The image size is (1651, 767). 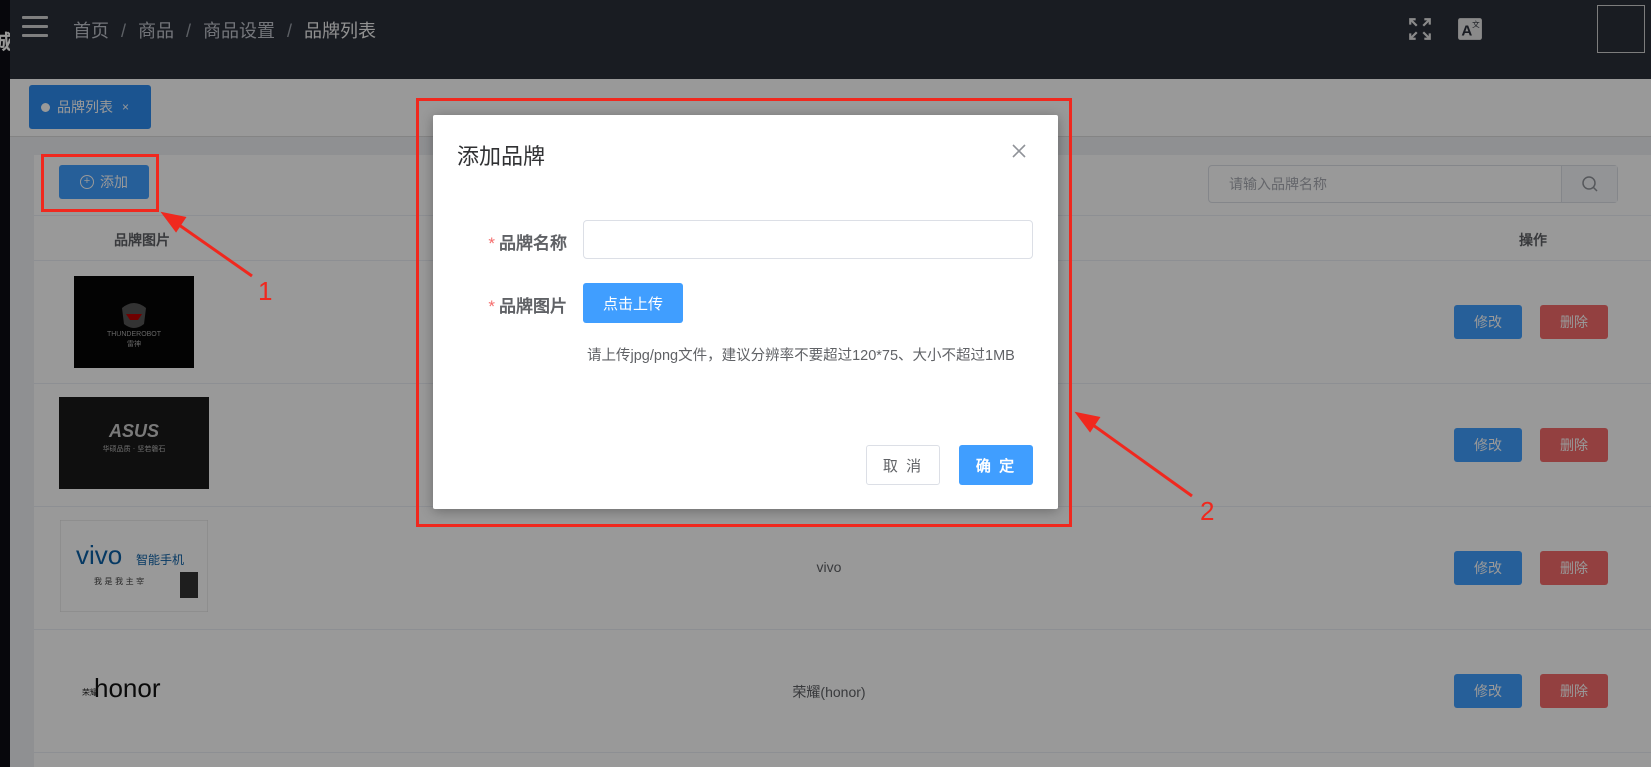 What do you see at coordinates (1207, 511) in the screenshot?
I see `annotation-number-2: 2` at bounding box center [1207, 511].